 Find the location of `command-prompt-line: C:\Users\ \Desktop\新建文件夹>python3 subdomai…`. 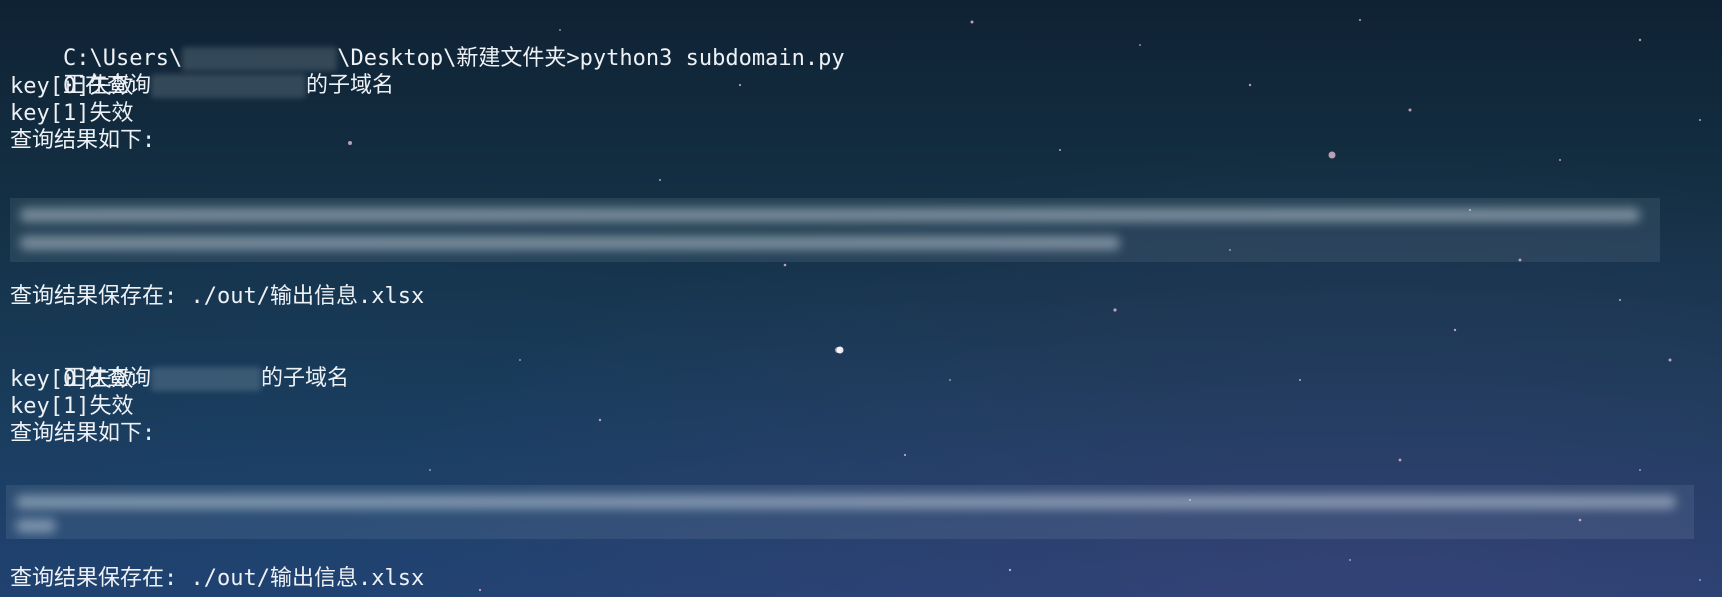

command-prompt-line: C:\Users\ \Desktop\新建文件夹>python3 subdomai… is located at coordinates (427, 45).